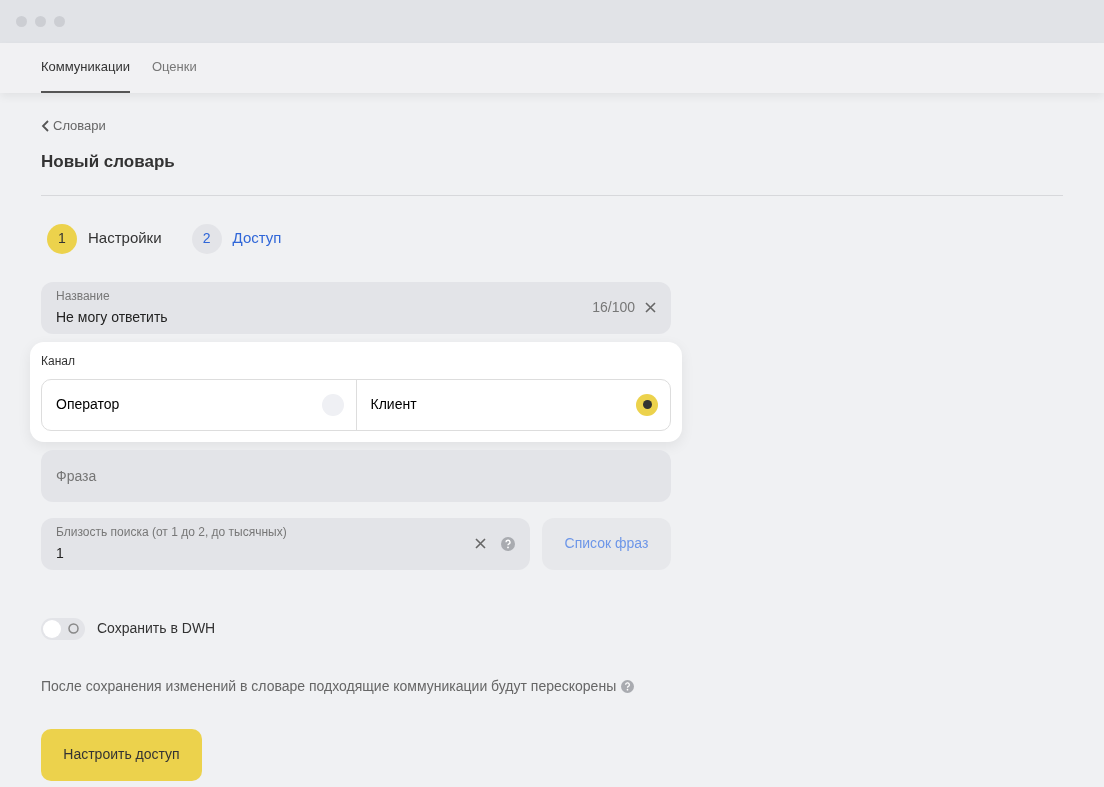  What do you see at coordinates (45, 126) in the screenshot?
I see `chevron-left-icon` at bounding box center [45, 126].